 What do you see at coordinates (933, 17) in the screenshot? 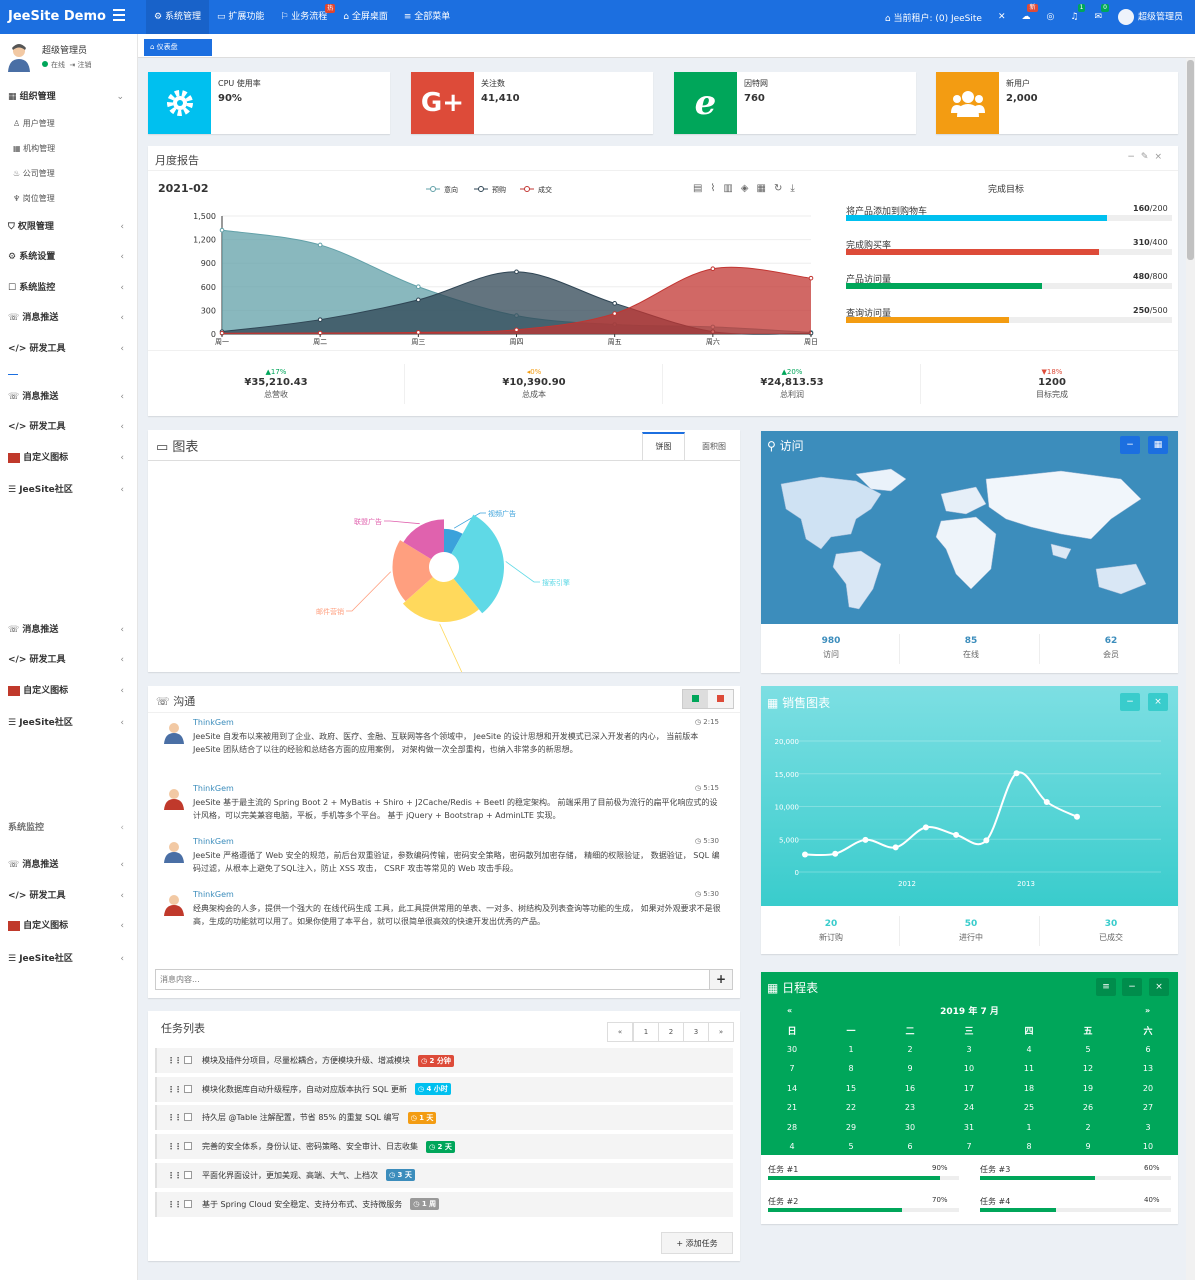
I see `tenant-switch: ⌂ 当前租户: (0) JeeSite` at bounding box center [933, 17].